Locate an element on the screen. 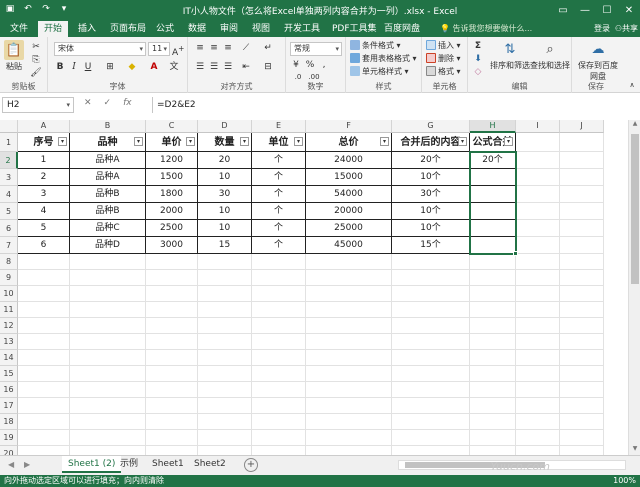 This screenshot has height=487, width=640. fill-icon: ⬇ is located at coordinates (478, 59).